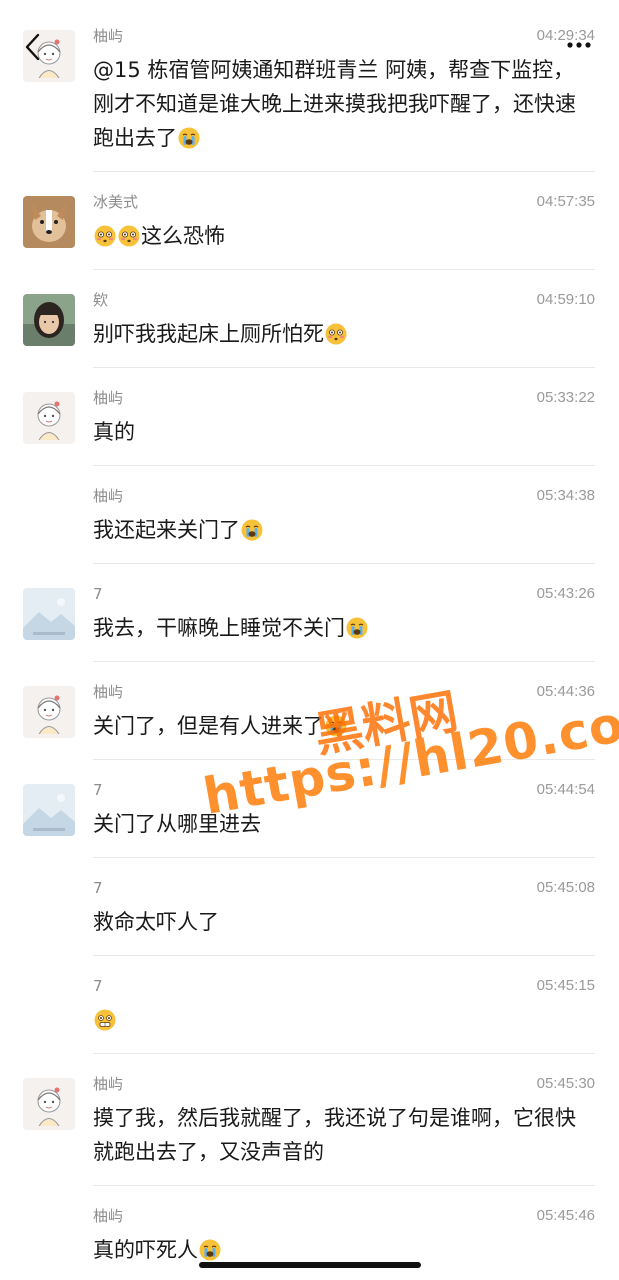 Image resolution: width=619 pixels, height=1280 pixels. Describe the element at coordinates (114, 432) in the screenshot. I see `message-text: 真的` at that location.